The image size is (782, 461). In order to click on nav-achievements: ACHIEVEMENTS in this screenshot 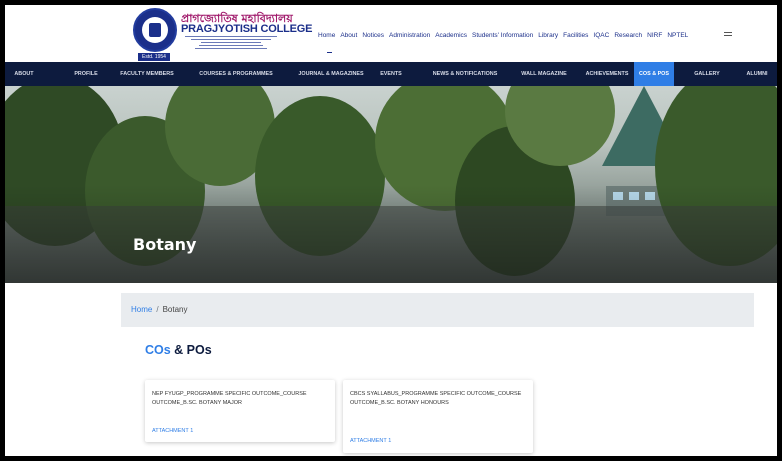, I will do `click(607, 74)`.